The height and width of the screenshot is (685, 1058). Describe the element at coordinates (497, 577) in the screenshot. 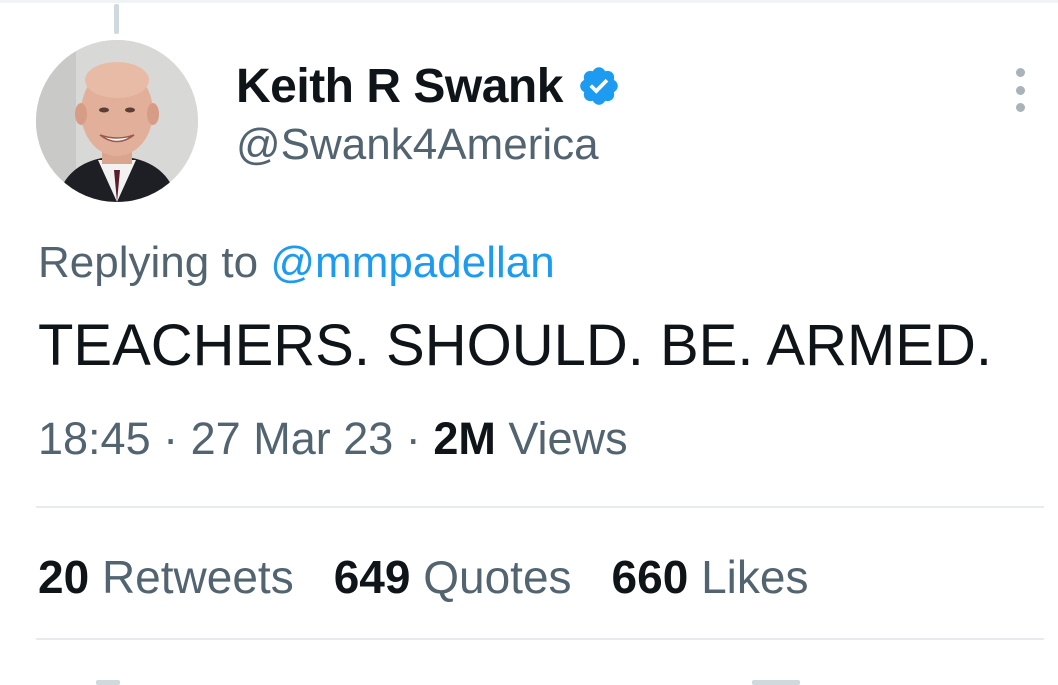

I see `quotes-label: Quotes` at that location.